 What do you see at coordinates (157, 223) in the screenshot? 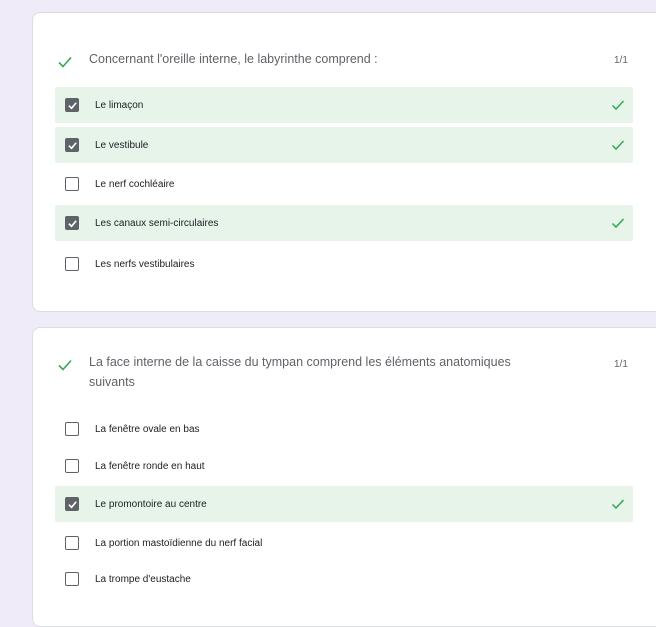
I see `option-label: Les canaux semi-circulaires` at bounding box center [157, 223].